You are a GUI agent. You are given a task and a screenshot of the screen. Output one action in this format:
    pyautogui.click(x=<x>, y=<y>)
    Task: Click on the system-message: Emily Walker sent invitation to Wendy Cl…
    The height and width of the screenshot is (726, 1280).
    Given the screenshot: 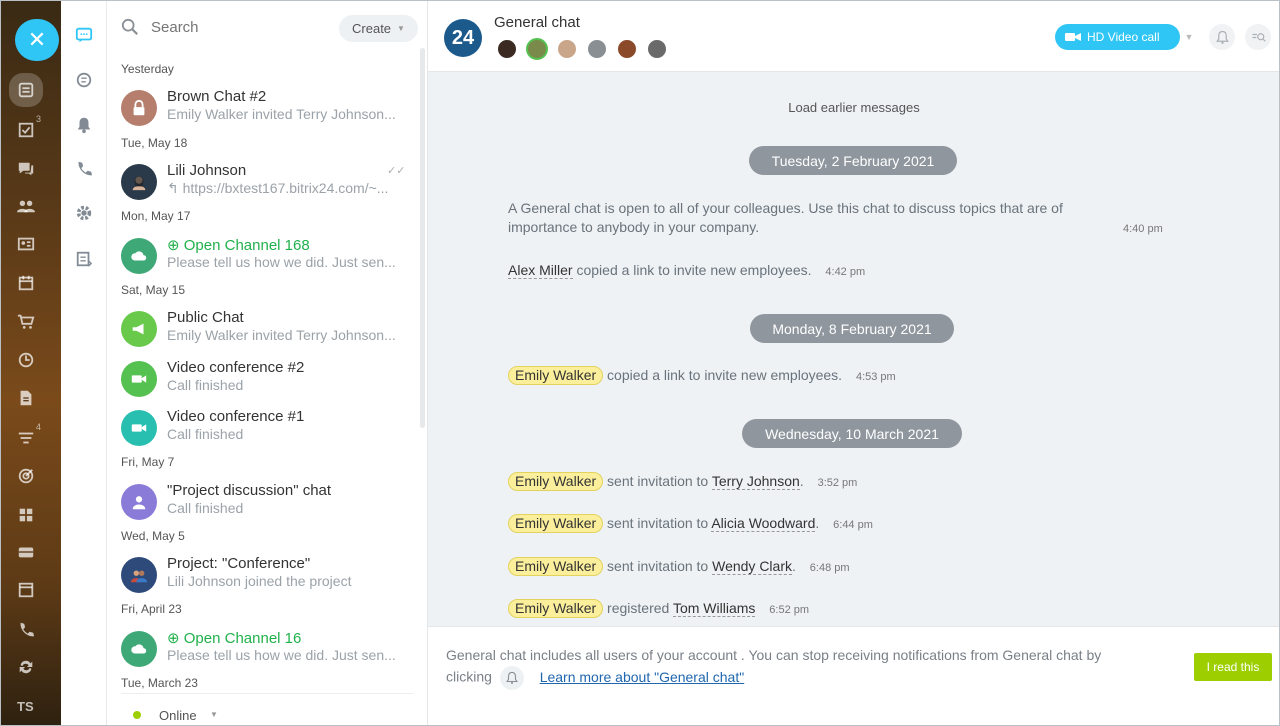 What is the action you would take?
    pyautogui.click(x=679, y=567)
    